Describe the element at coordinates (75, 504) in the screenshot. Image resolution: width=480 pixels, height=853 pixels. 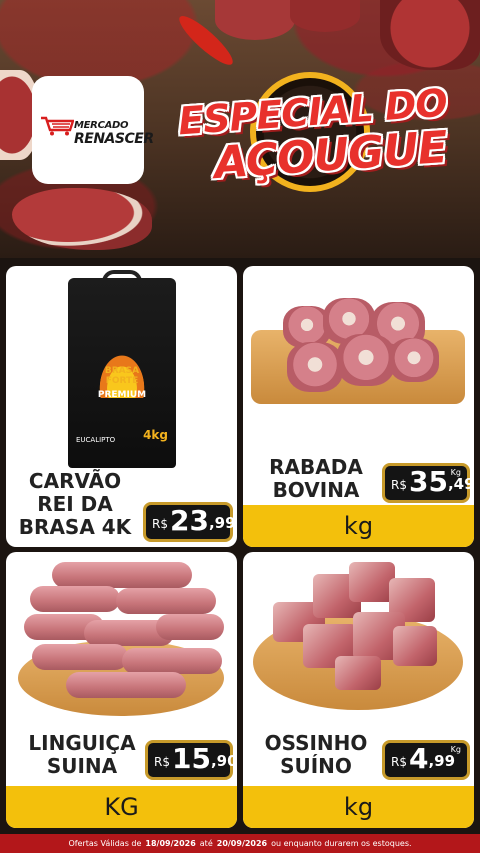
I see `product-name: CARVÃO REI DA BRASA 4K` at that location.